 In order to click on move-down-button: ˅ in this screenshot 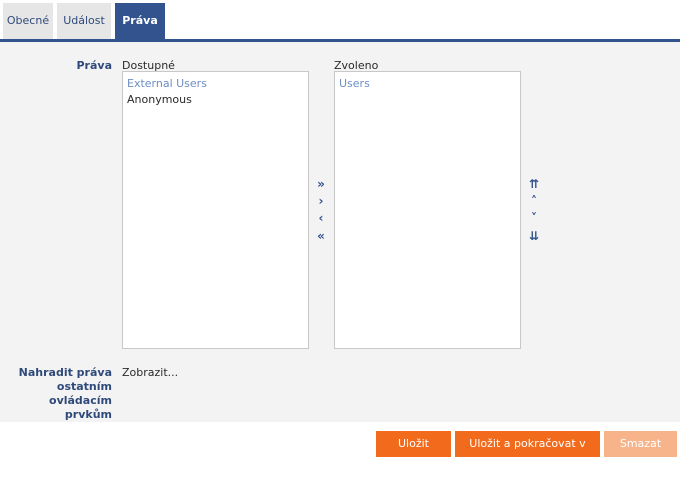, I will do `click(534, 218)`.